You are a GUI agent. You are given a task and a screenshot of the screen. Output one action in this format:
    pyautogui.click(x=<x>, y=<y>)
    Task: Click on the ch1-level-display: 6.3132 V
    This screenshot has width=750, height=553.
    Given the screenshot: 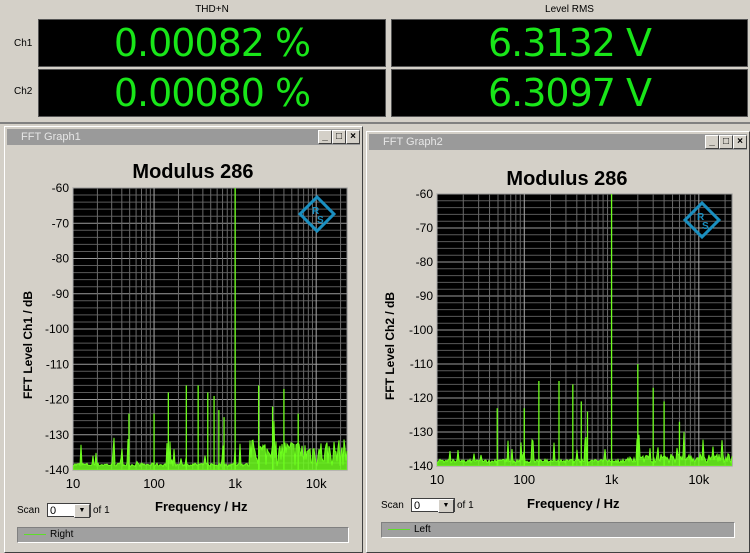 What is the action you would take?
    pyautogui.click(x=569, y=43)
    